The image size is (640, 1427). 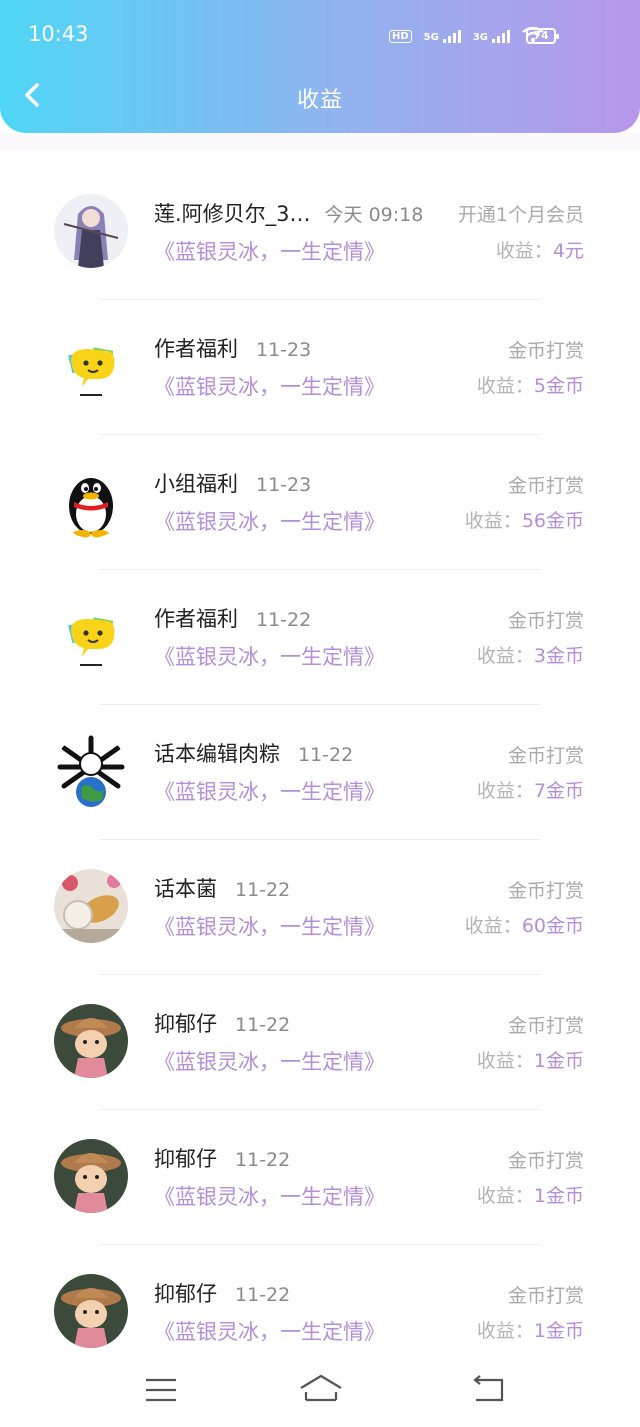 I want to click on menu-button, so click(x=161, y=1390).